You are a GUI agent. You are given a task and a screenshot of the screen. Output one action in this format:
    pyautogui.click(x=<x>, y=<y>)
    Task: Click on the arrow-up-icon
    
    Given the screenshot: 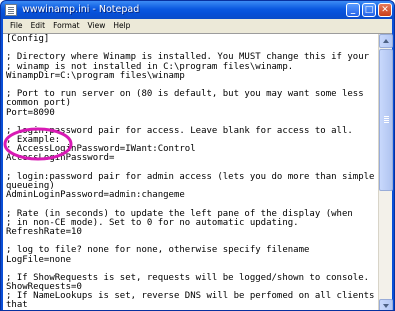 What is the action you would take?
    pyautogui.click(x=386, y=41)
    